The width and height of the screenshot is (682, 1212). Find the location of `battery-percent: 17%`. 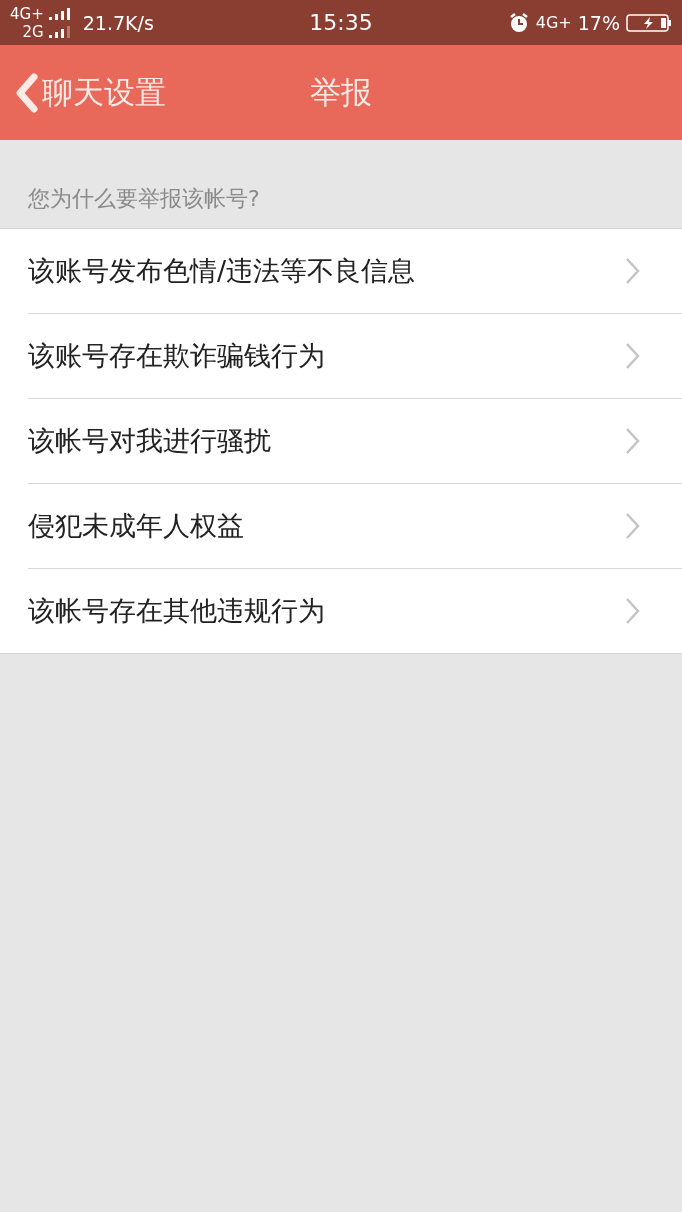

battery-percent: 17% is located at coordinates (598, 22).